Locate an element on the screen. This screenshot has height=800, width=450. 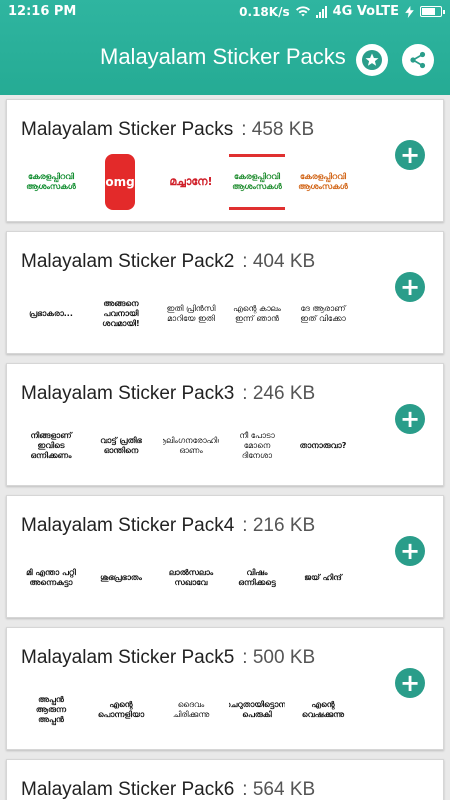
network-type: 4G VoLTE is located at coordinates (365, 11).